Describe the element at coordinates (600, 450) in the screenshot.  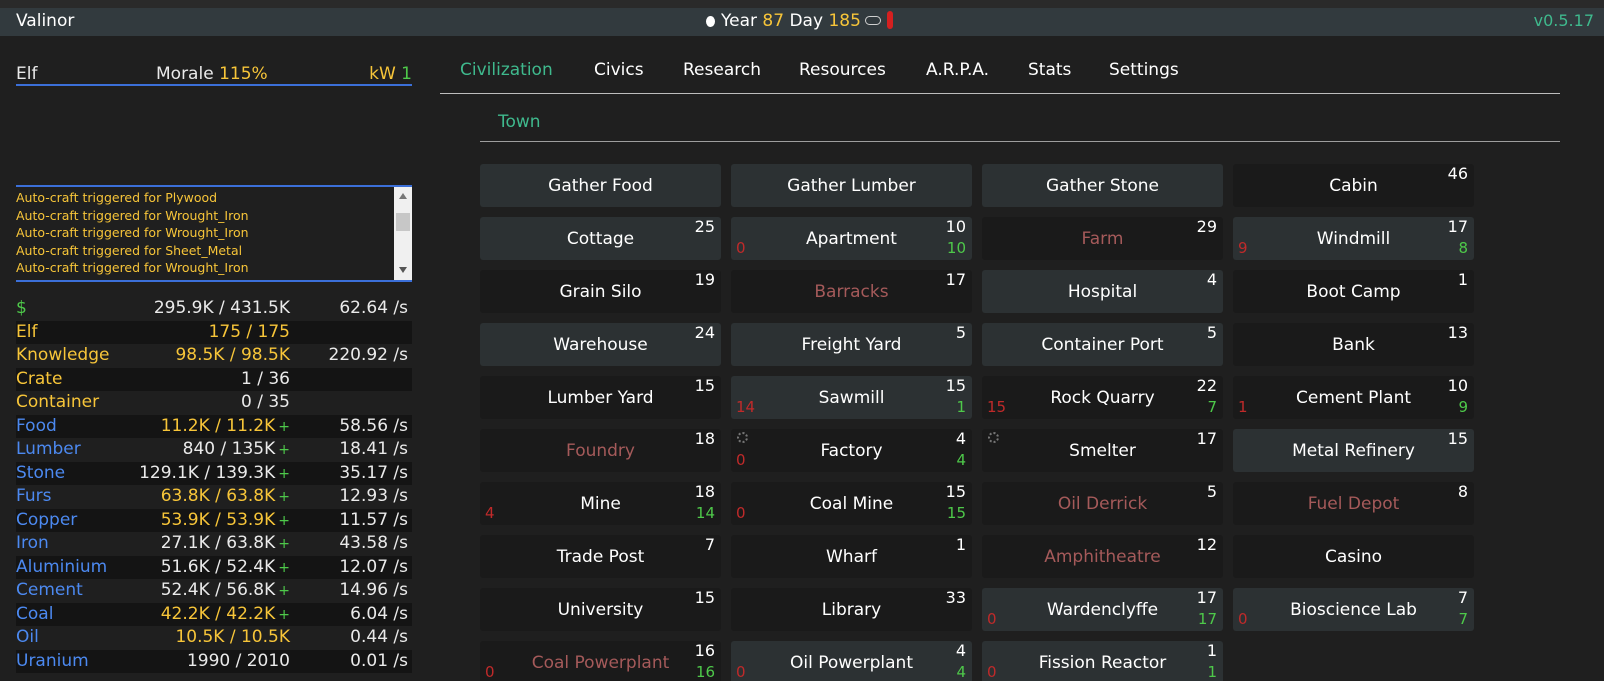
I see `building-foundry: Foundry 18` at that location.